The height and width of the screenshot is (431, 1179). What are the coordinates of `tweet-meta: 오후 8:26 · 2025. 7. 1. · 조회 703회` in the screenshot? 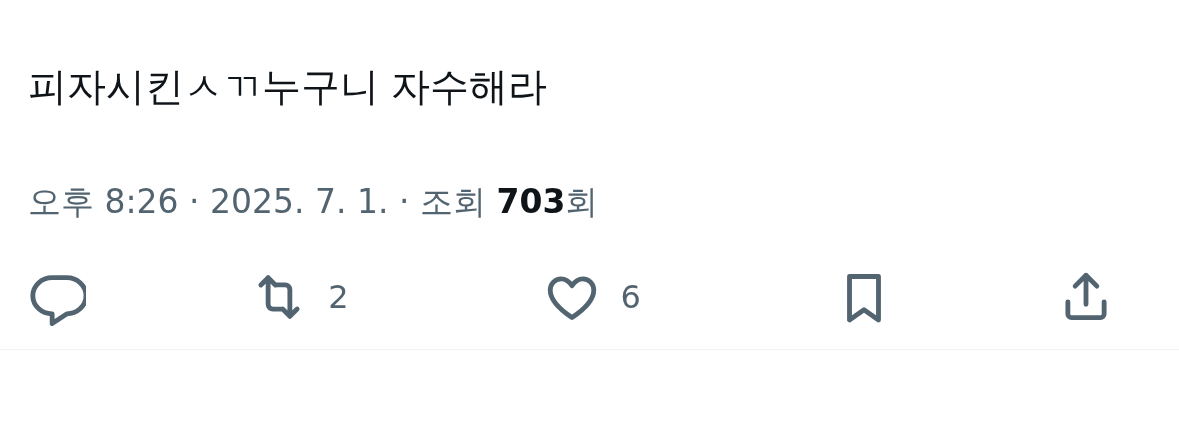 It's located at (314, 201).